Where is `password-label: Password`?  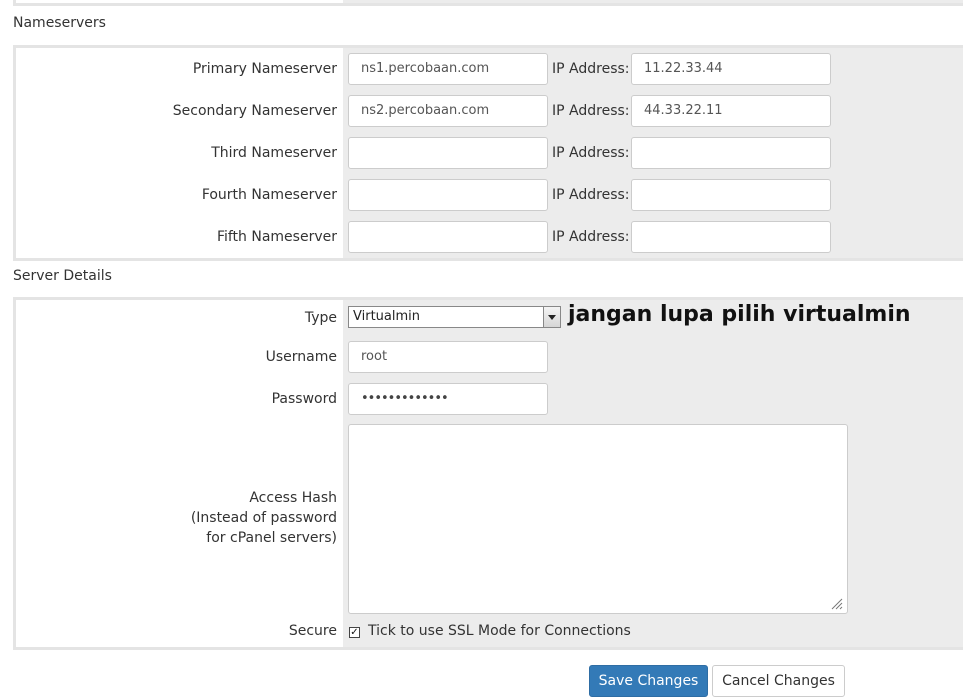
password-label: Password is located at coordinates (304, 399).